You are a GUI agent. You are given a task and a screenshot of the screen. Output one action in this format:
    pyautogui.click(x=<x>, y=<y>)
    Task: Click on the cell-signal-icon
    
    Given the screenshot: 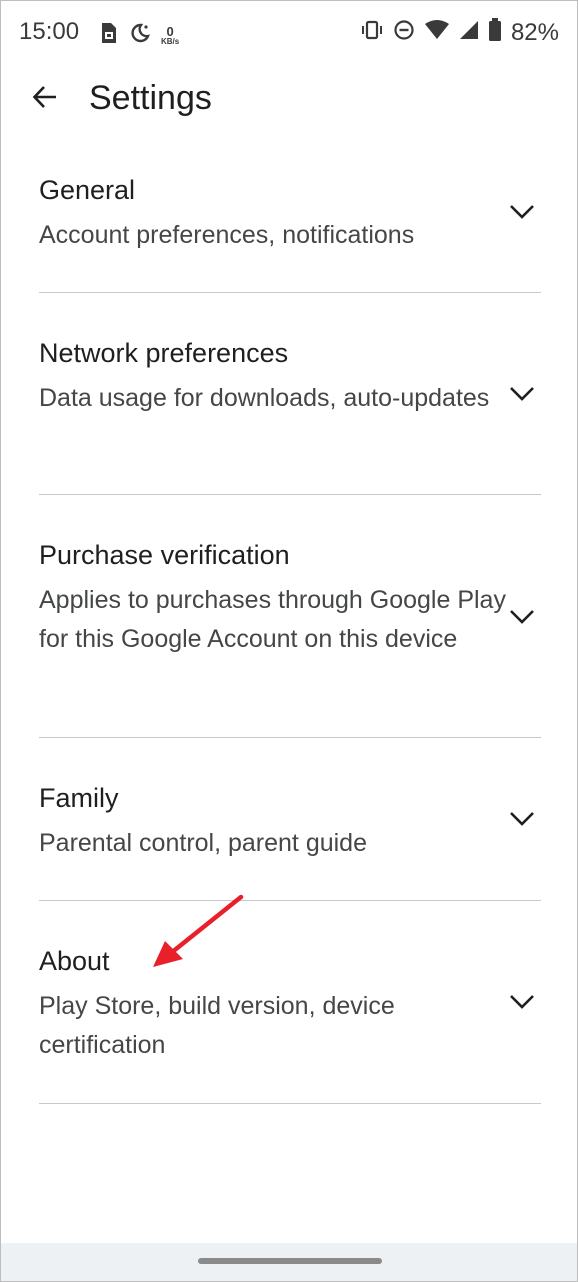 What is the action you would take?
    pyautogui.click(x=469, y=32)
    